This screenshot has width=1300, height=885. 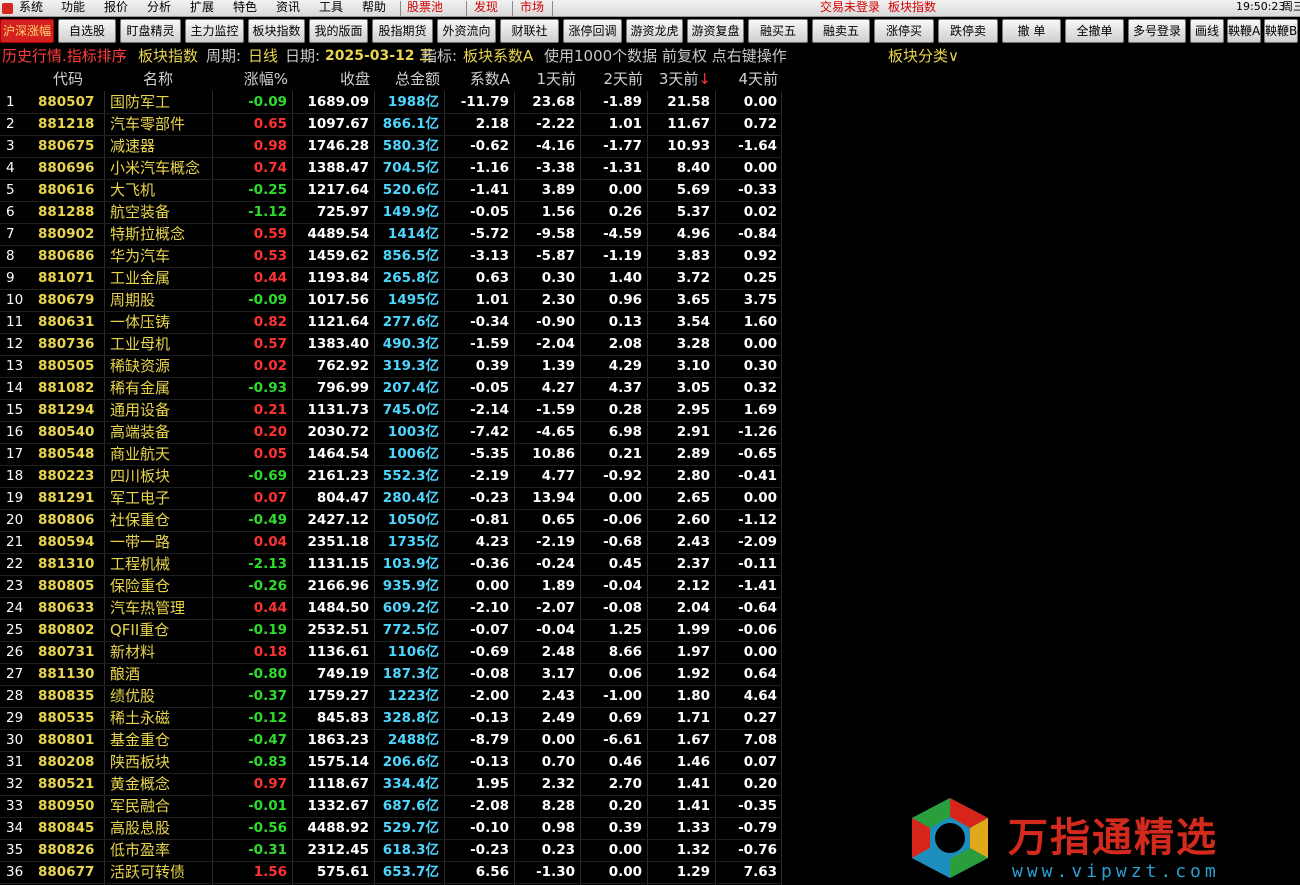 I want to click on day2-ago: 0.69, so click(x=625, y=718).